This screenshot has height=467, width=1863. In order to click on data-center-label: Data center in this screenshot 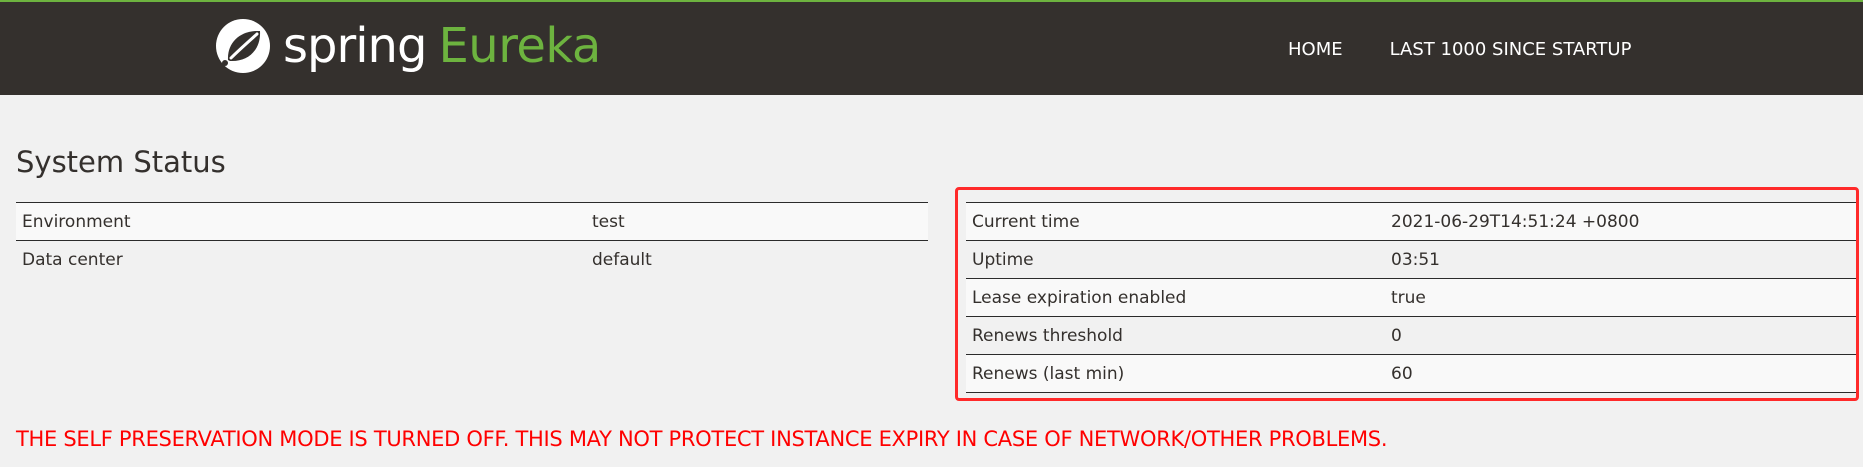, I will do `click(301, 259)`.